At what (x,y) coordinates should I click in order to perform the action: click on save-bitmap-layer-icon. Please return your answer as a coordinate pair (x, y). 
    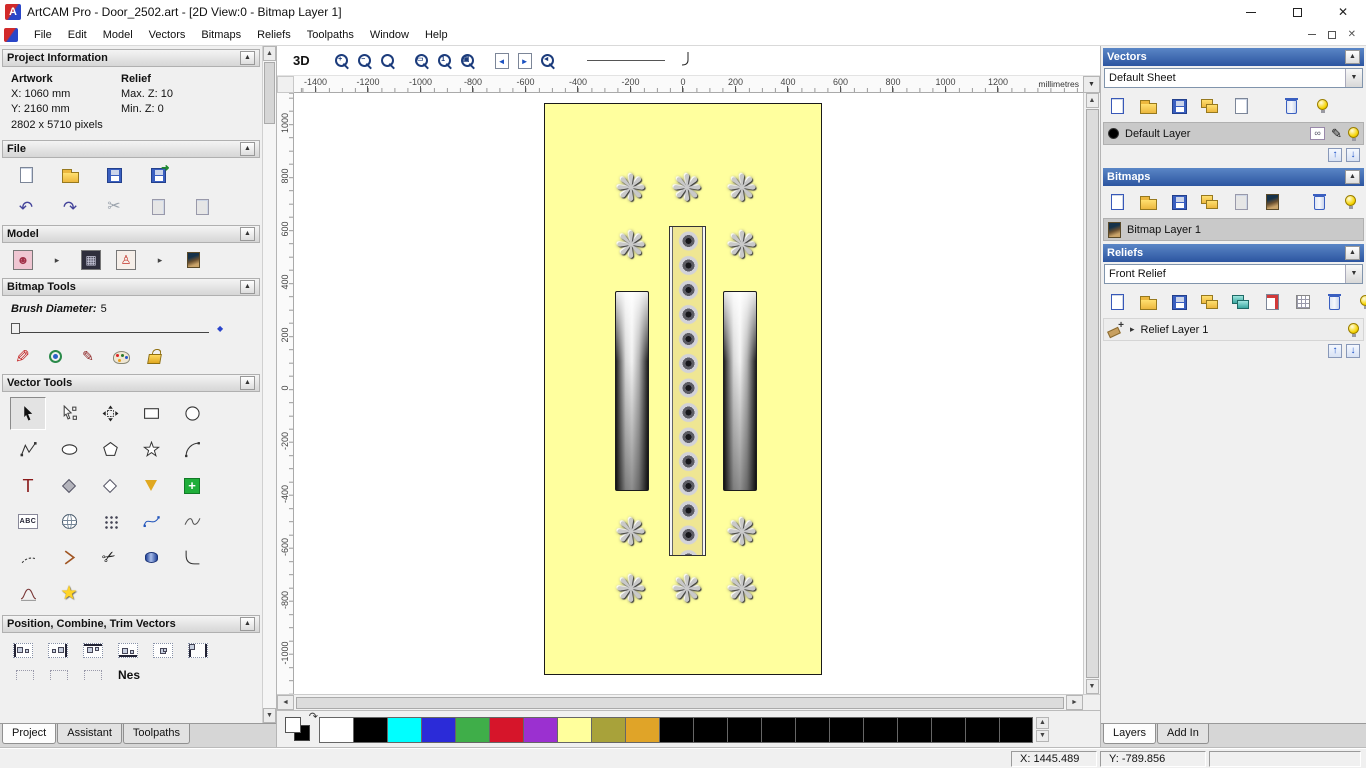
    Looking at the image, I should click on (1179, 202).